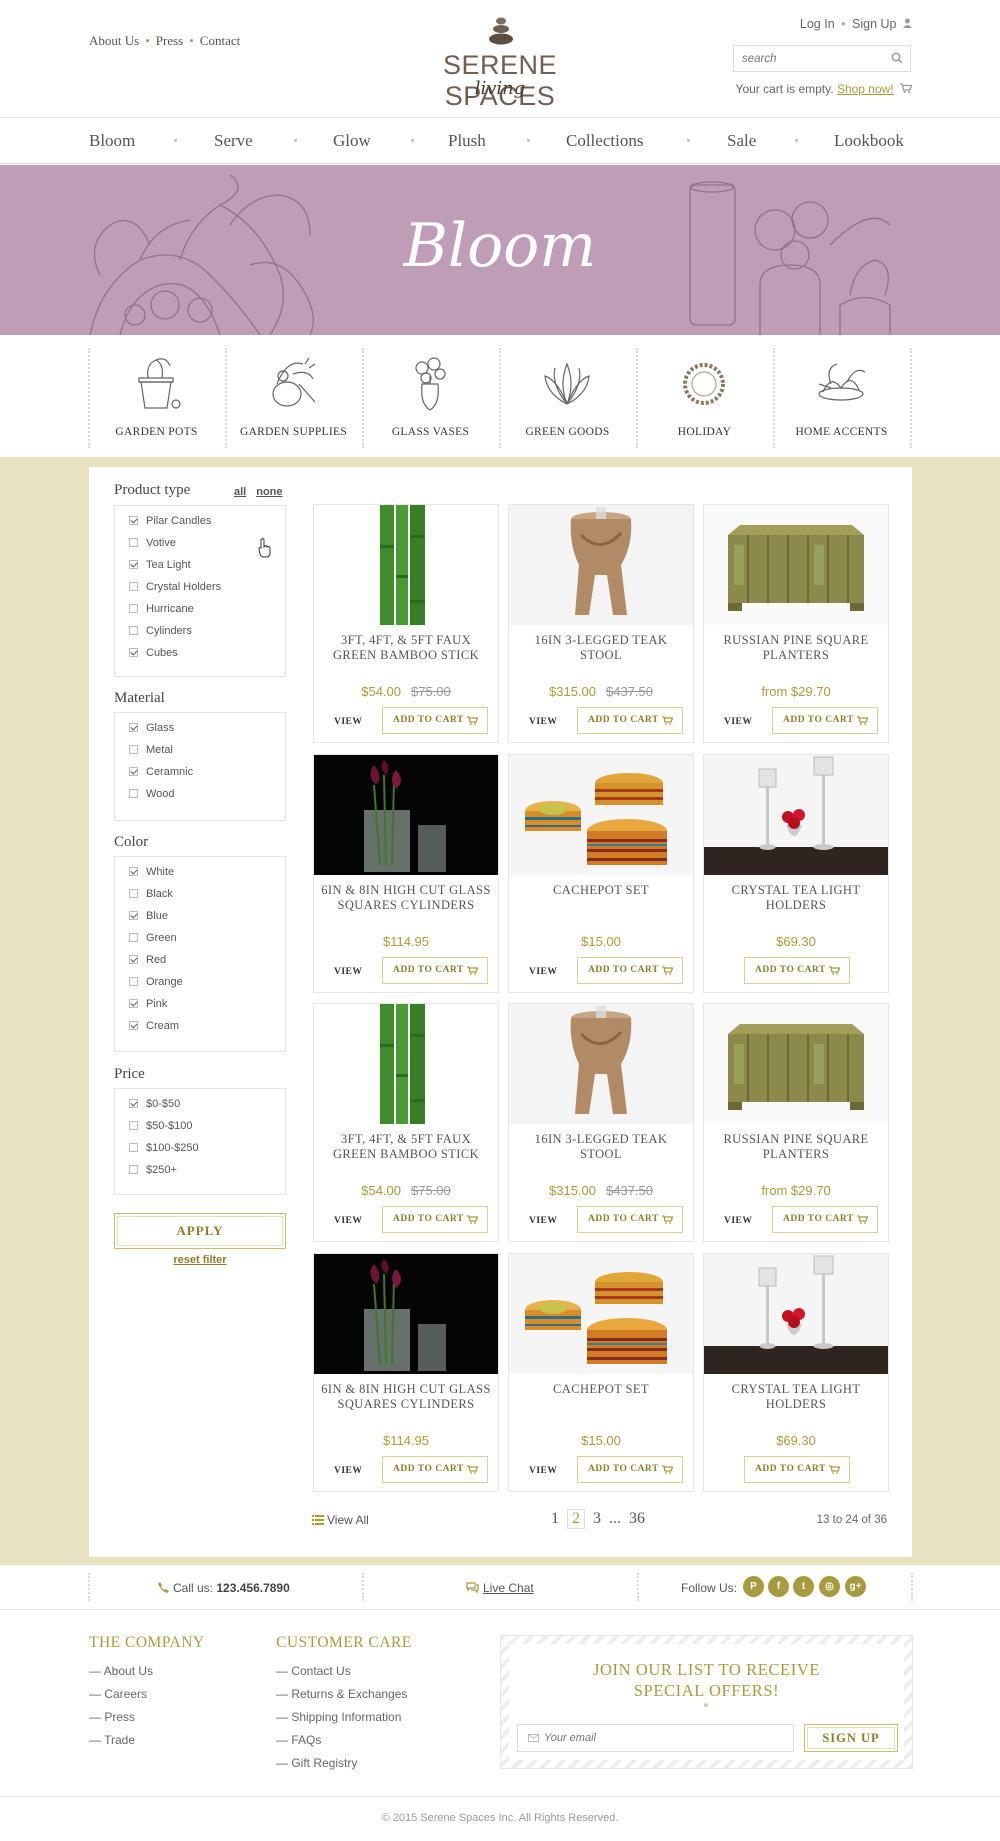  What do you see at coordinates (160, 631) in the screenshot?
I see `filter-option: Cylinders` at bounding box center [160, 631].